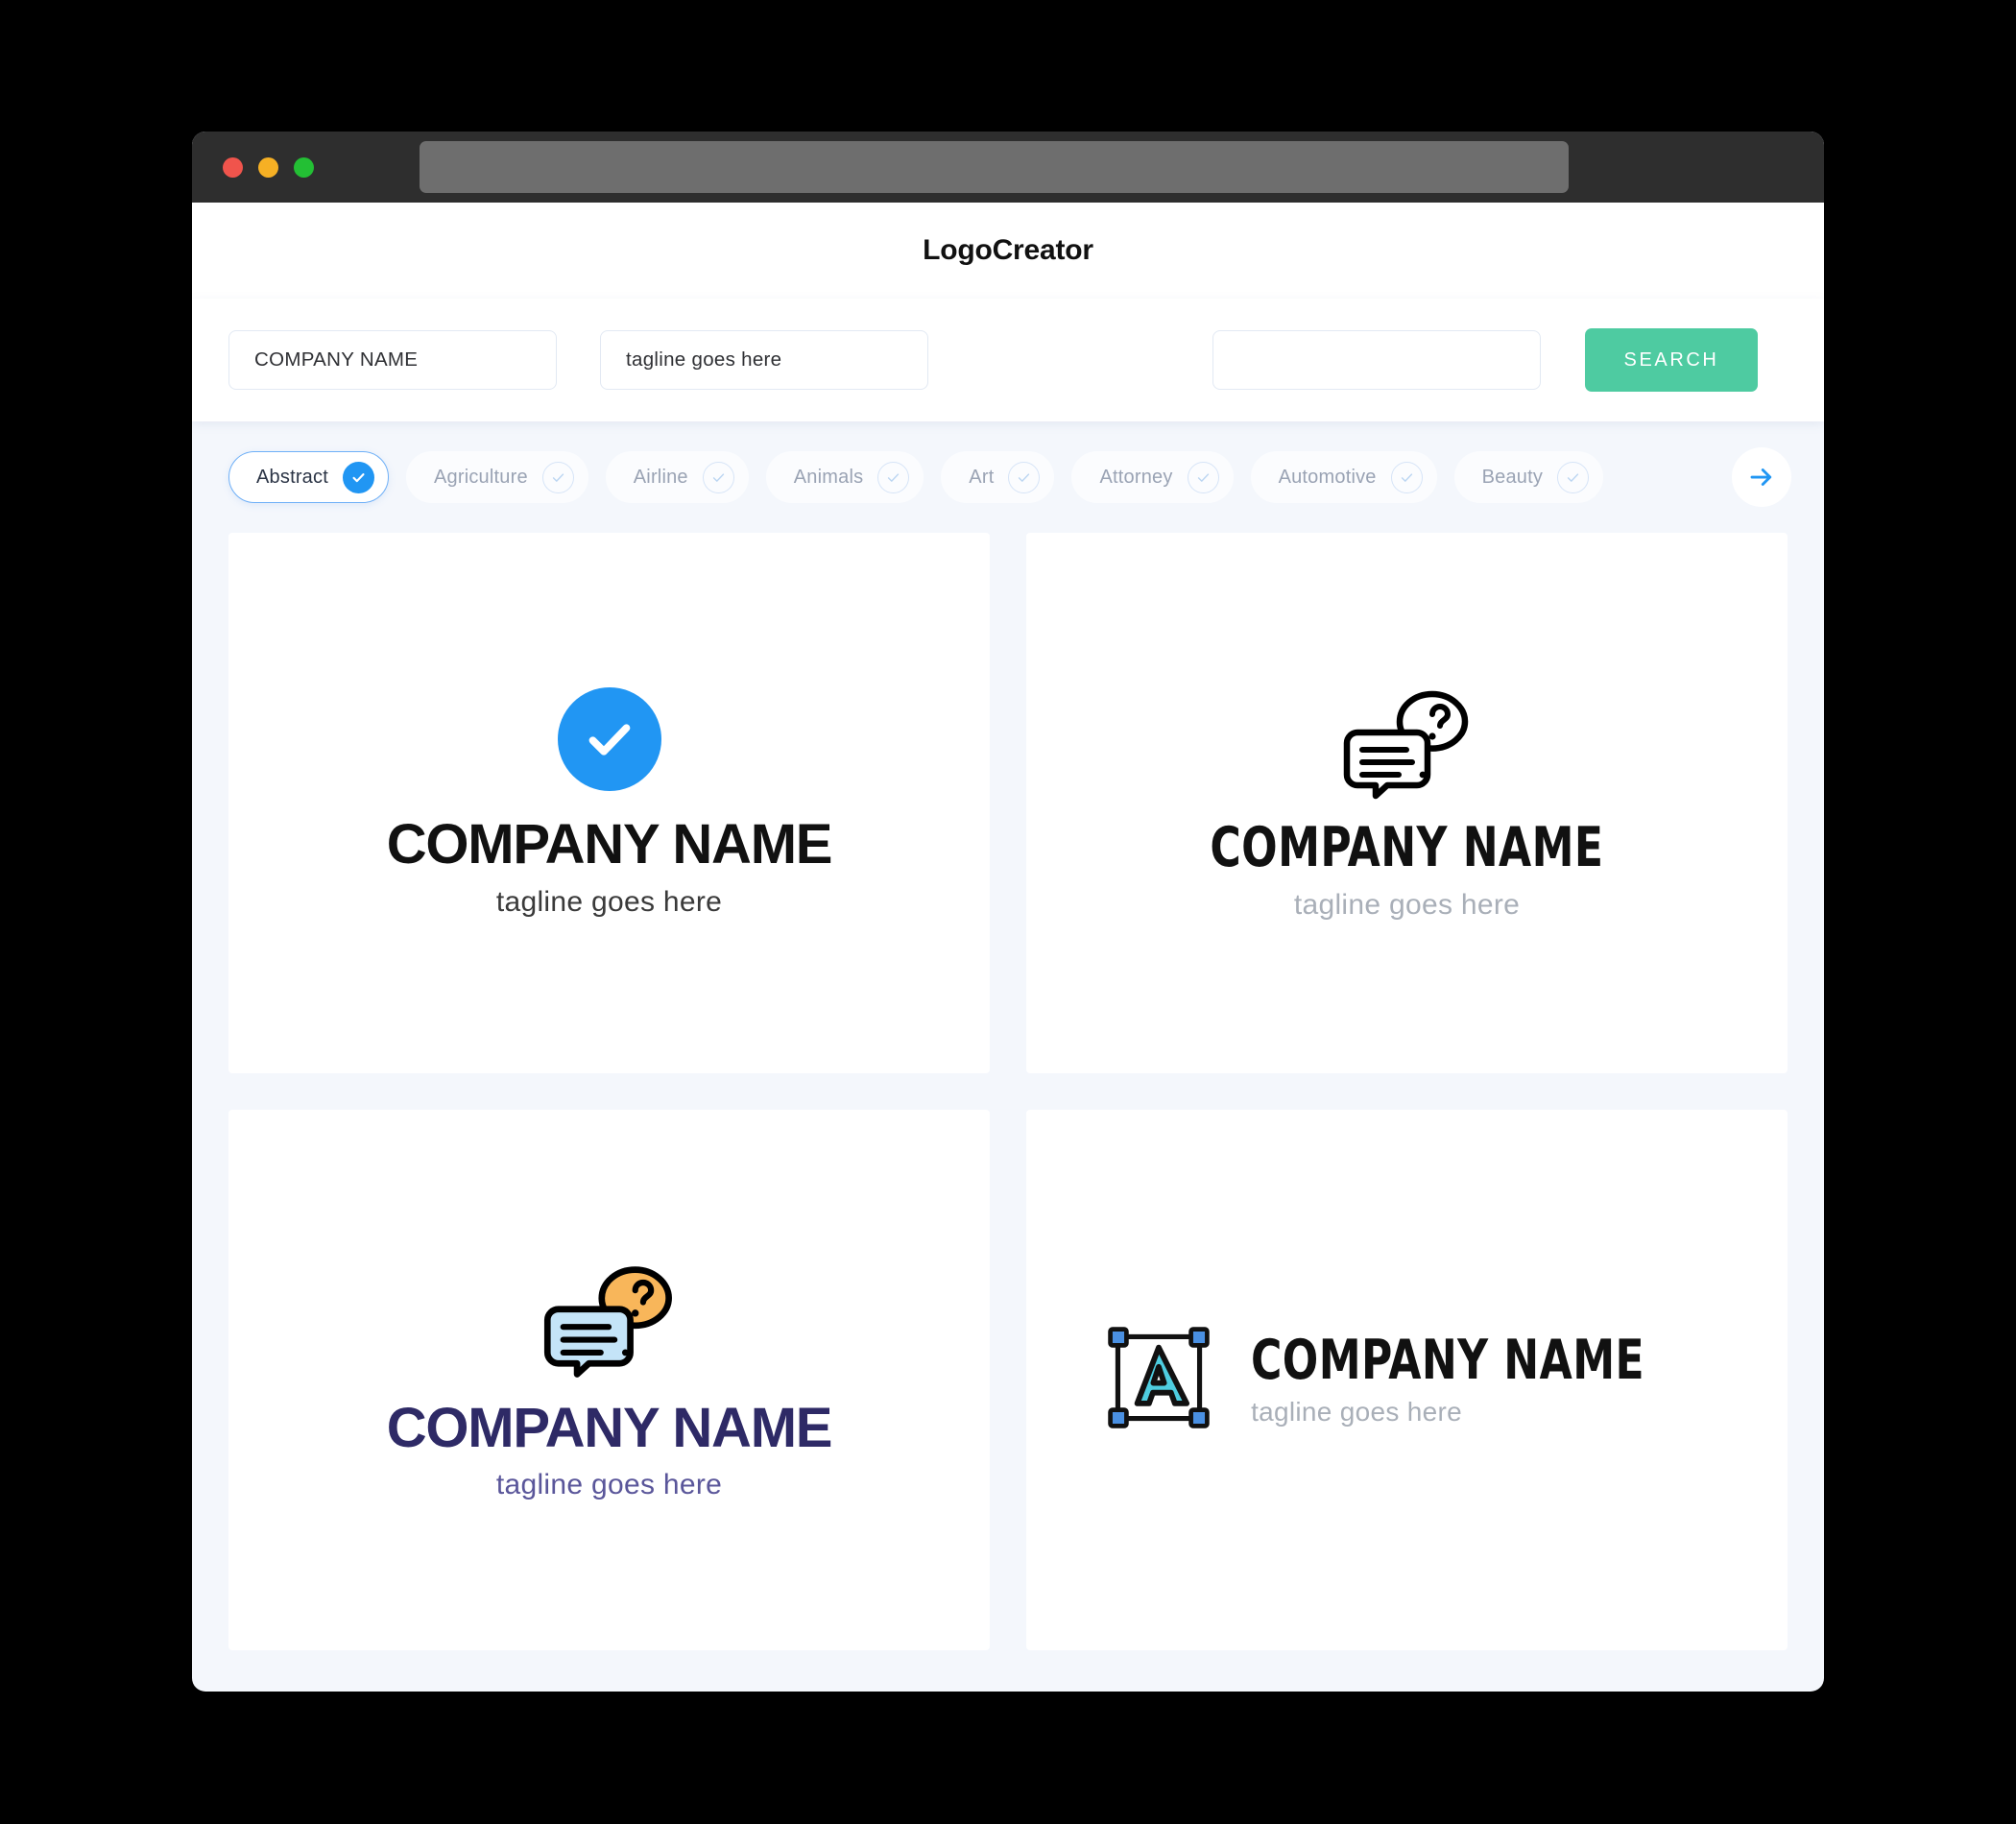 This screenshot has width=2016, height=1824. What do you see at coordinates (1376, 360) in the screenshot?
I see `keyword-input` at bounding box center [1376, 360].